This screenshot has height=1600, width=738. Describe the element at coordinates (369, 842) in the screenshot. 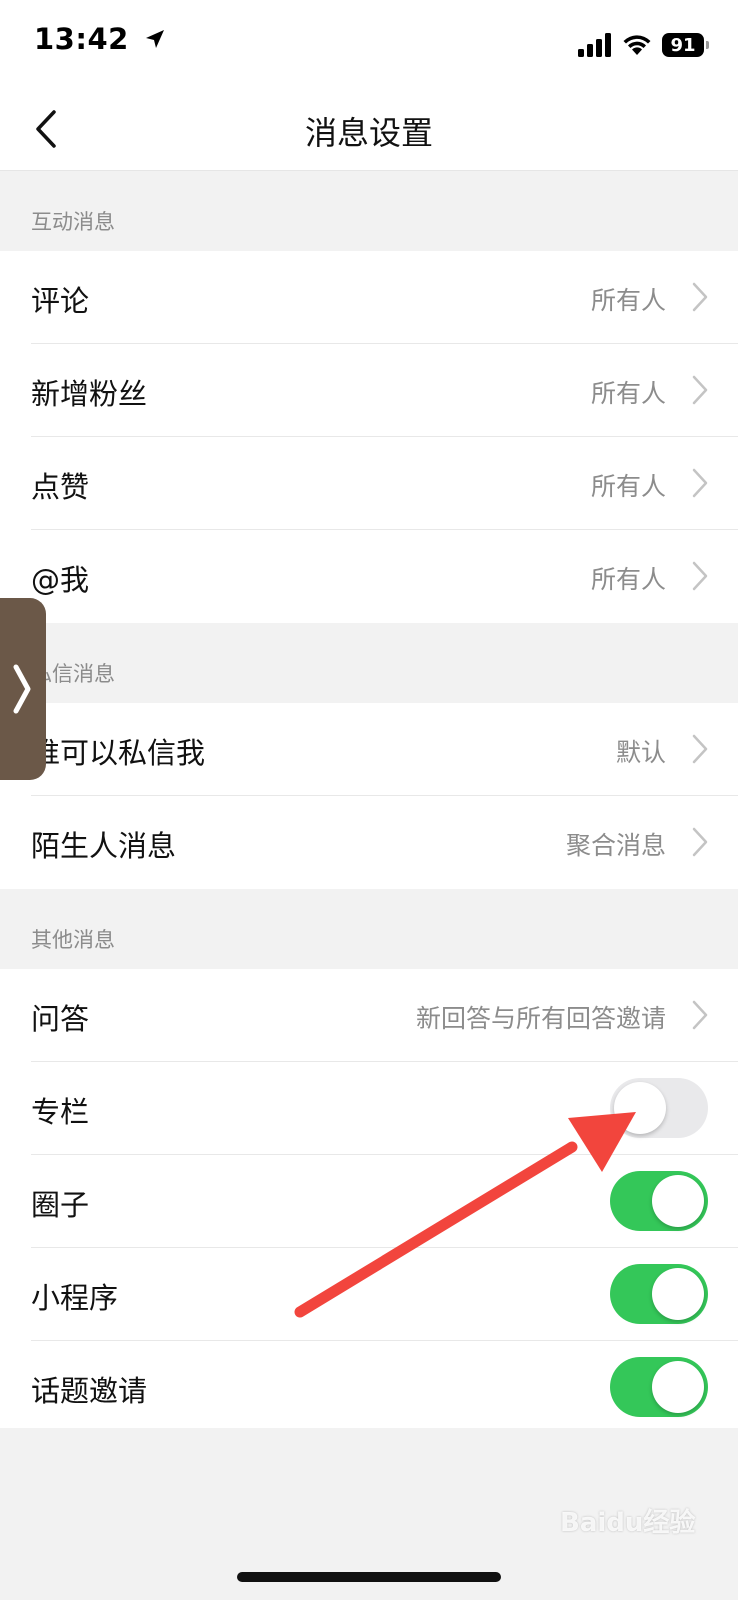

I see `row-stranger-messages: 陌生人消息 聚合消息` at that location.